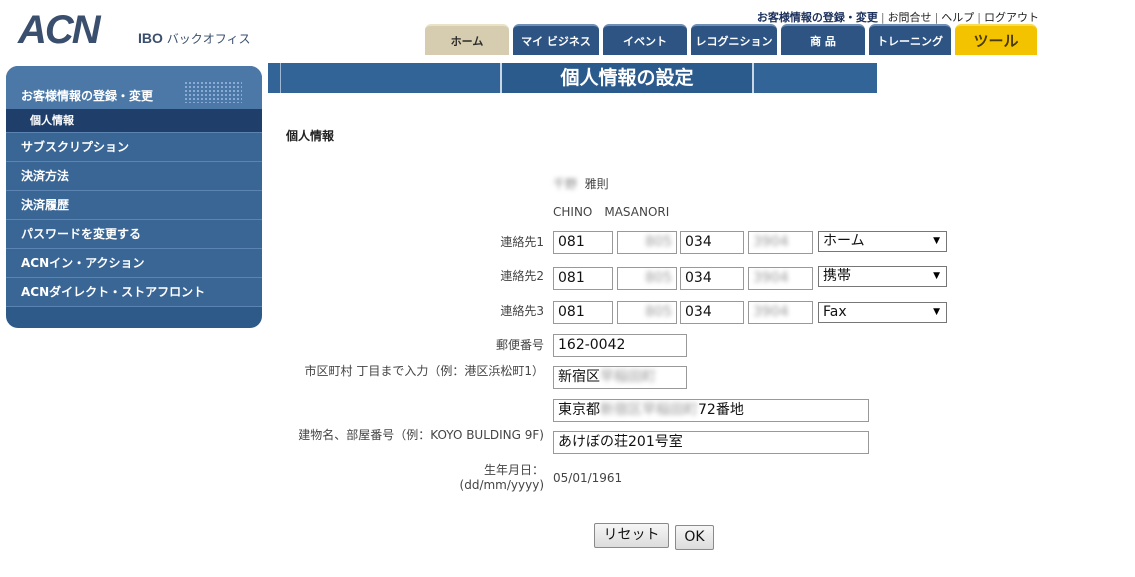 This screenshot has width=1135, height=577. I want to click on address-suffix: 72番地, so click(721, 410).